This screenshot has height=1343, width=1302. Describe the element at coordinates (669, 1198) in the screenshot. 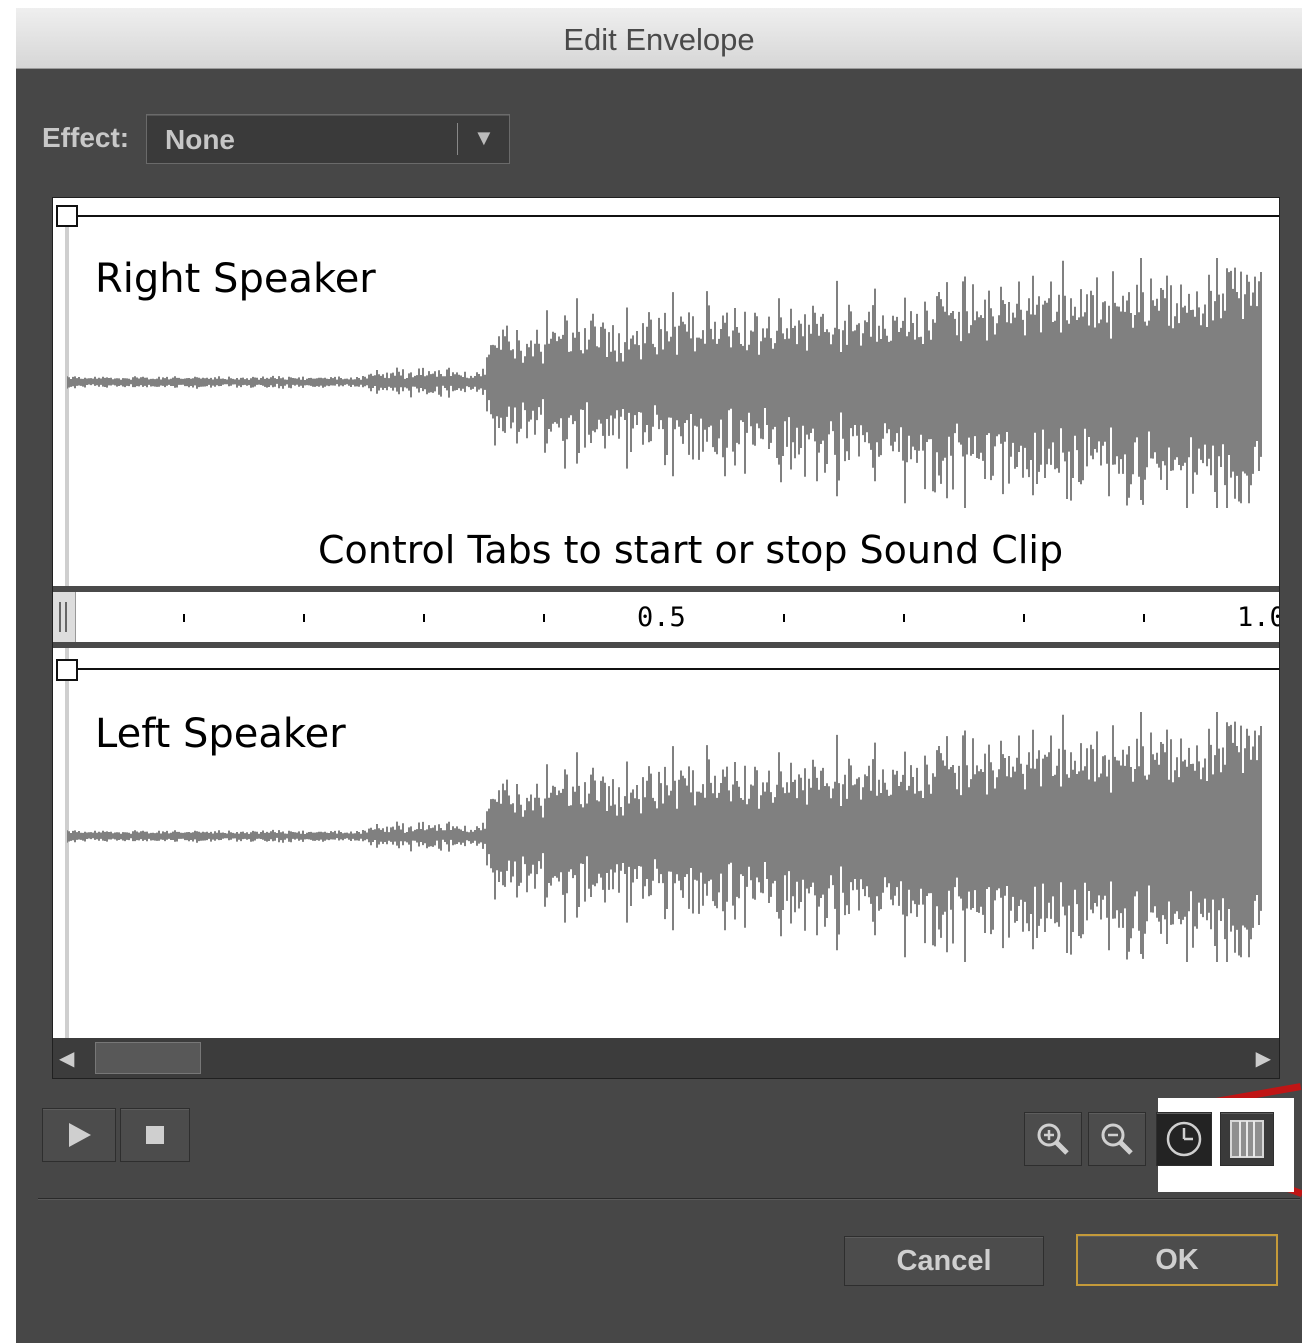

I see `footer-divider` at that location.